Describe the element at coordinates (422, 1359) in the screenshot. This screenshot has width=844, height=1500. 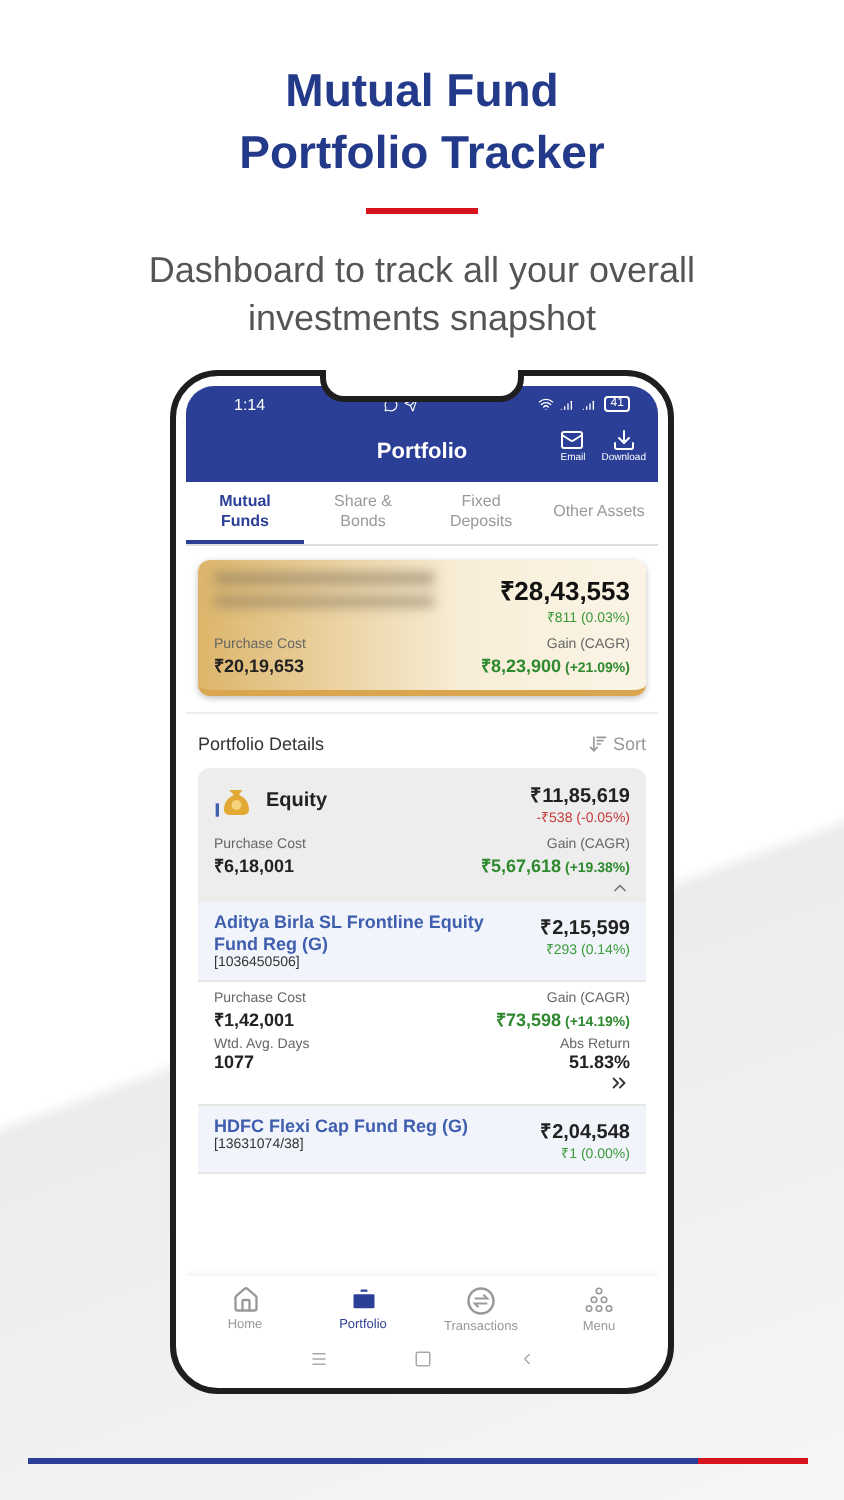
I see `home-square-icon` at that location.